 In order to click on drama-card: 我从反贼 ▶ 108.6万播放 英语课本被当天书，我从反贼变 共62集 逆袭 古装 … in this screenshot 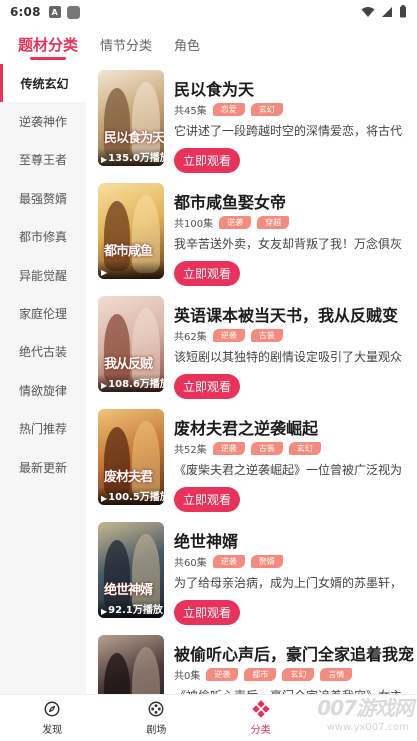, I will do `click(256, 348)`.